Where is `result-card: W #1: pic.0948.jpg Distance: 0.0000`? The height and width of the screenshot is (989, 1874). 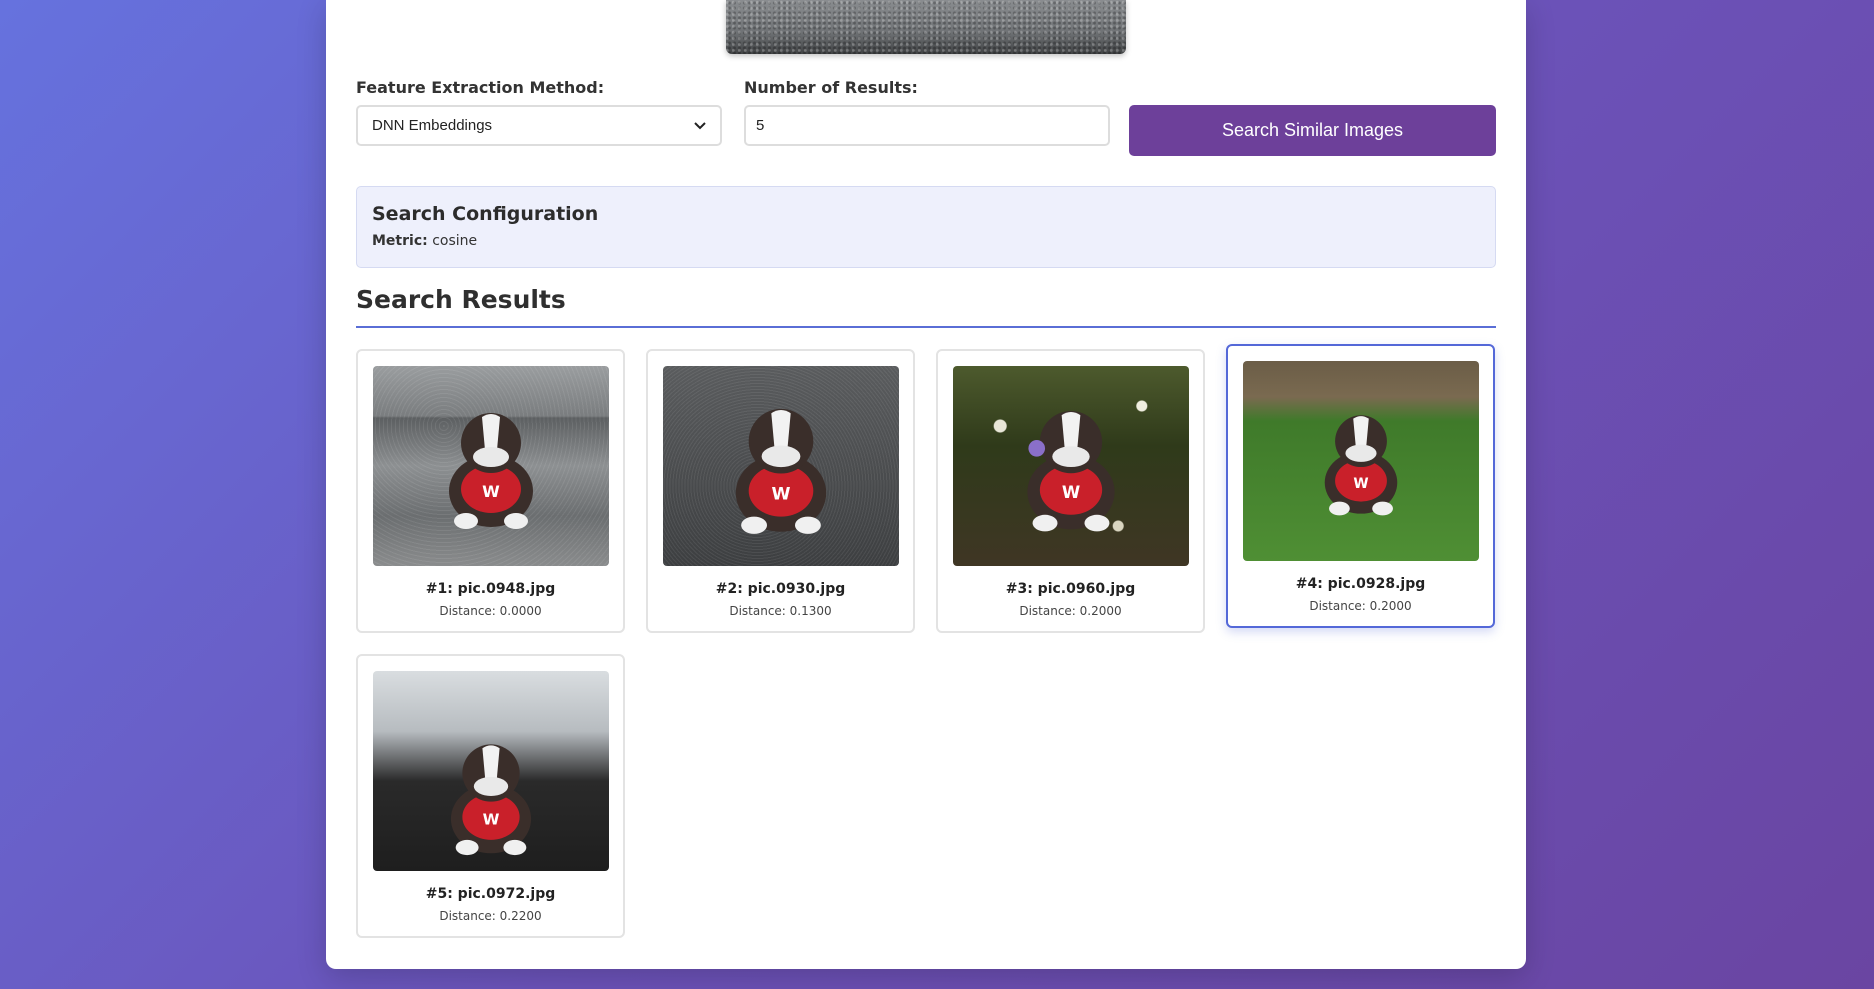
result-card: W #1: pic.0948.jpg Distance: 0.0000 is located at coordinates (490, 491).